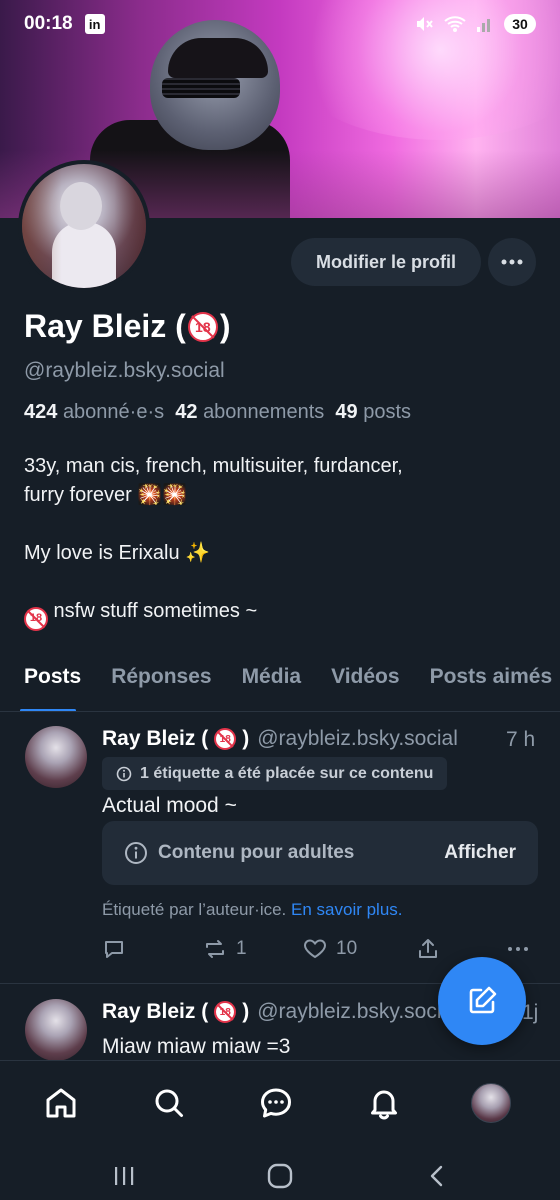  I want to click on share-button, so click(428, 949).